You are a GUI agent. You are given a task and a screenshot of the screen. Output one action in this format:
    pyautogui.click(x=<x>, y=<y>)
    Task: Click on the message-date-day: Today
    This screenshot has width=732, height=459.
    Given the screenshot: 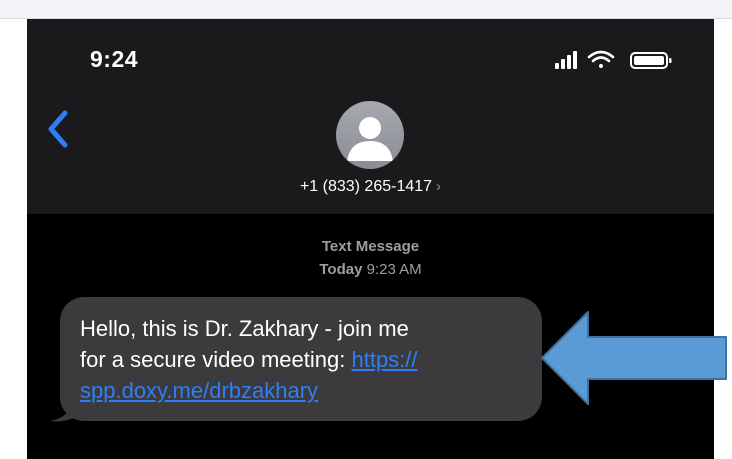 What is the action you would take?
    pyautogui.click(x=341, y=269)
    